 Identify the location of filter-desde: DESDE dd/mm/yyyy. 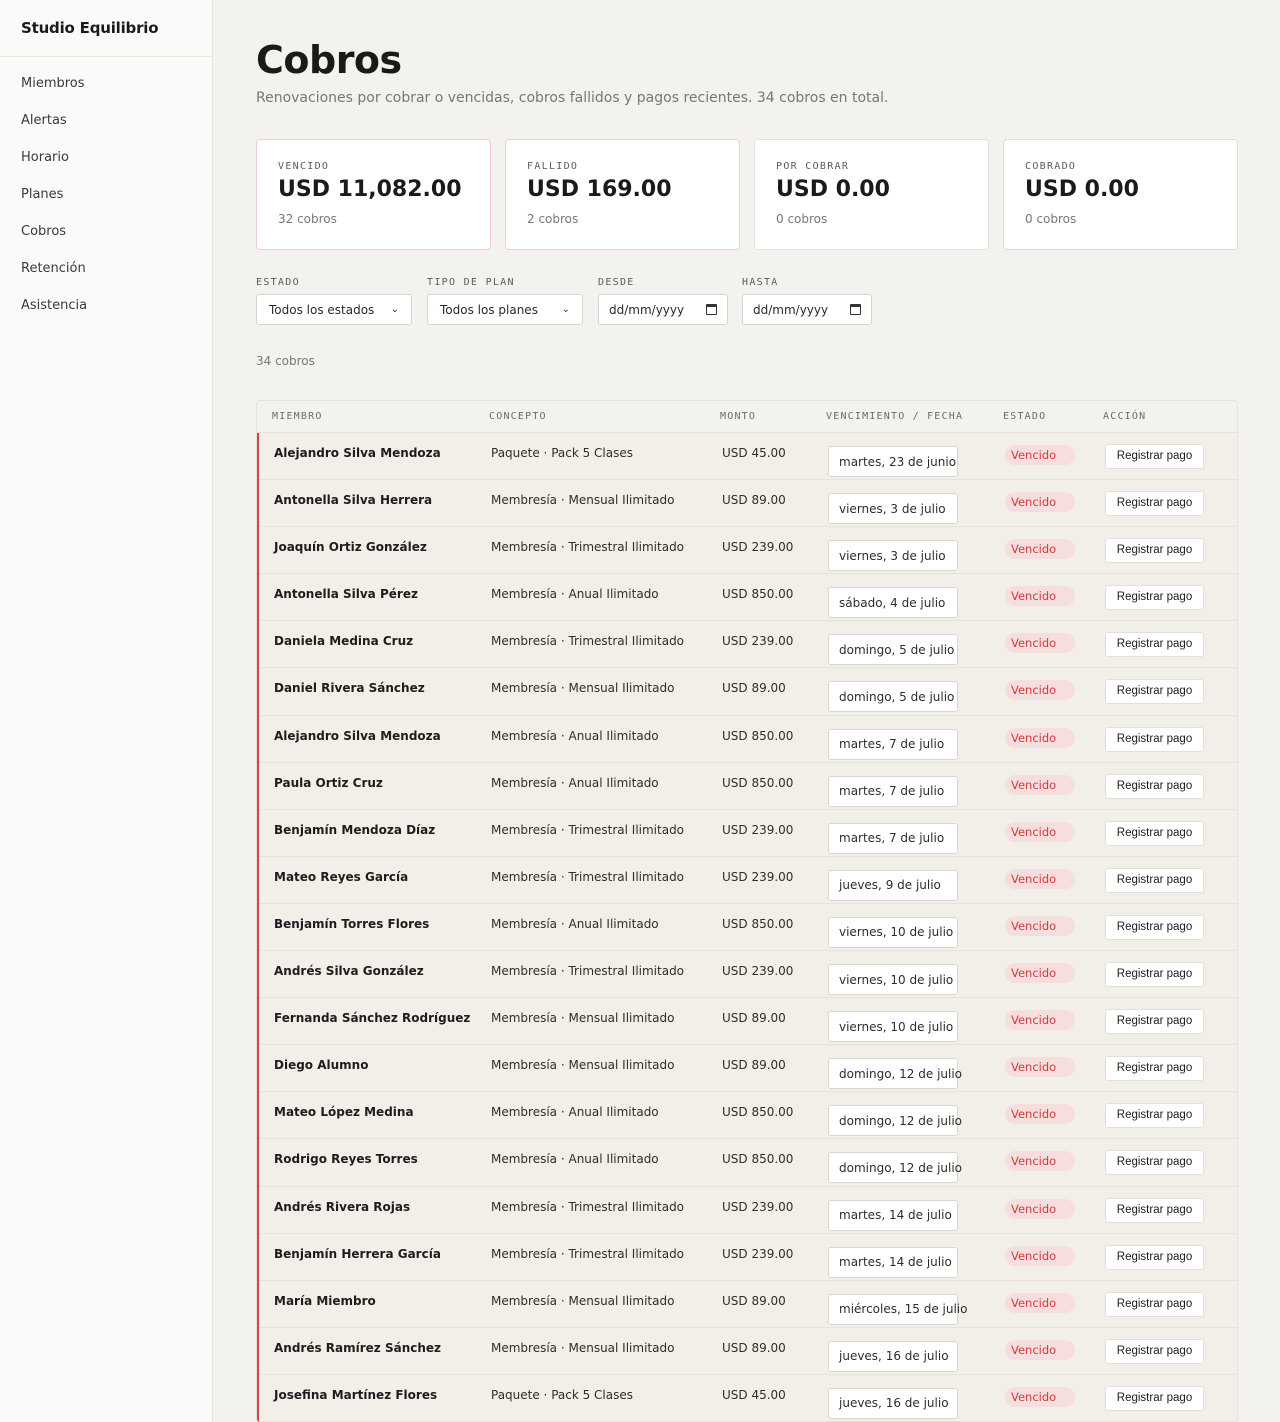
(663, 301).